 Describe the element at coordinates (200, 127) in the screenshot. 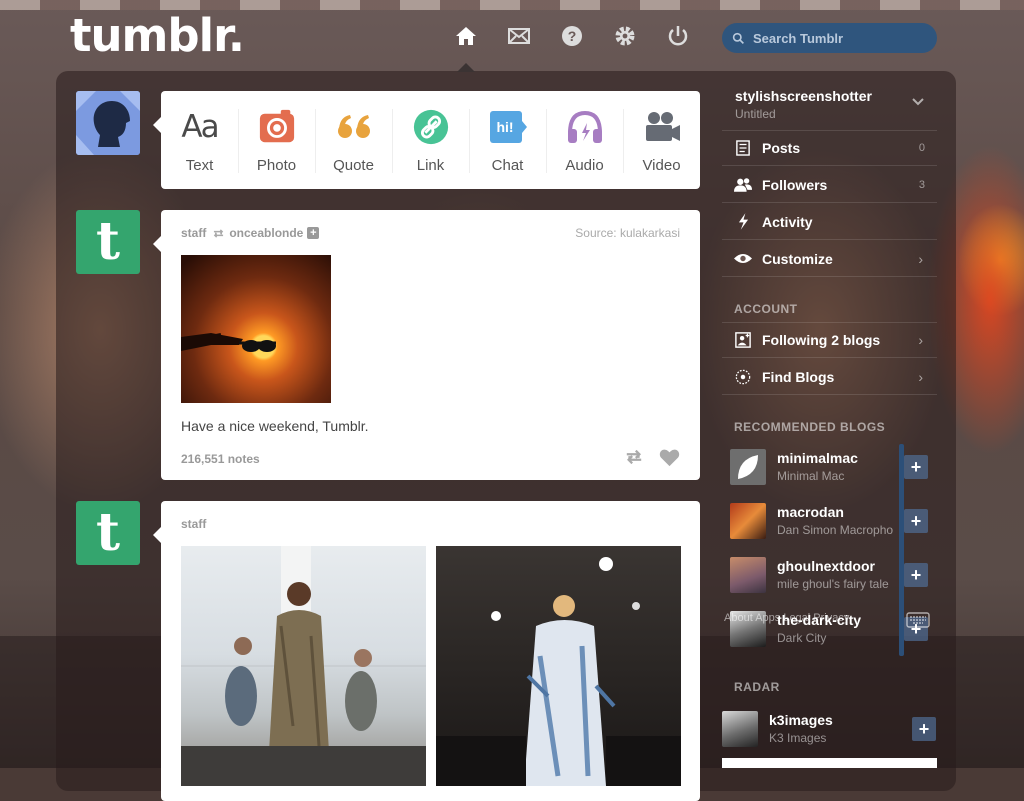

I see `text-icon: Aa` at that location.